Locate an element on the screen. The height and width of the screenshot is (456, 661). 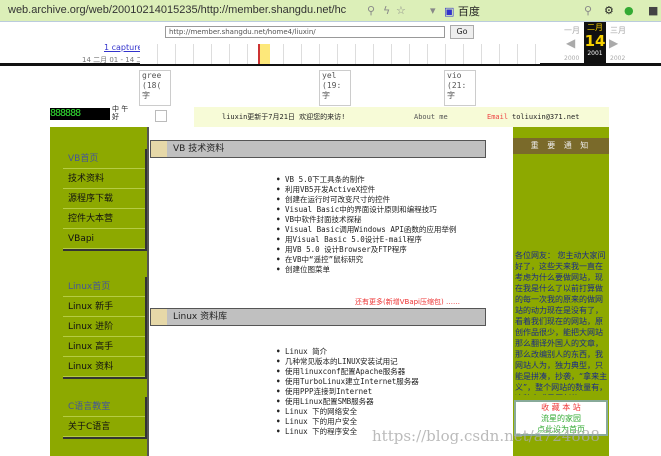
menu-item: VBapi is located at coordinates (104, 239).